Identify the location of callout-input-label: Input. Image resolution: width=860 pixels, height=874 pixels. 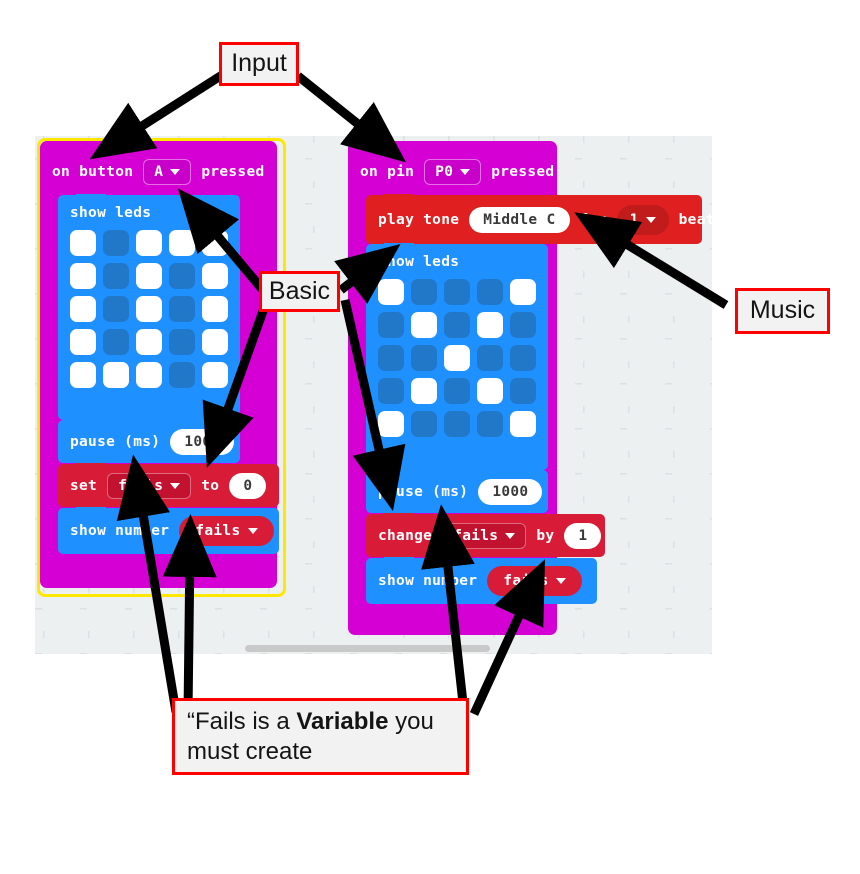
(259, 63).